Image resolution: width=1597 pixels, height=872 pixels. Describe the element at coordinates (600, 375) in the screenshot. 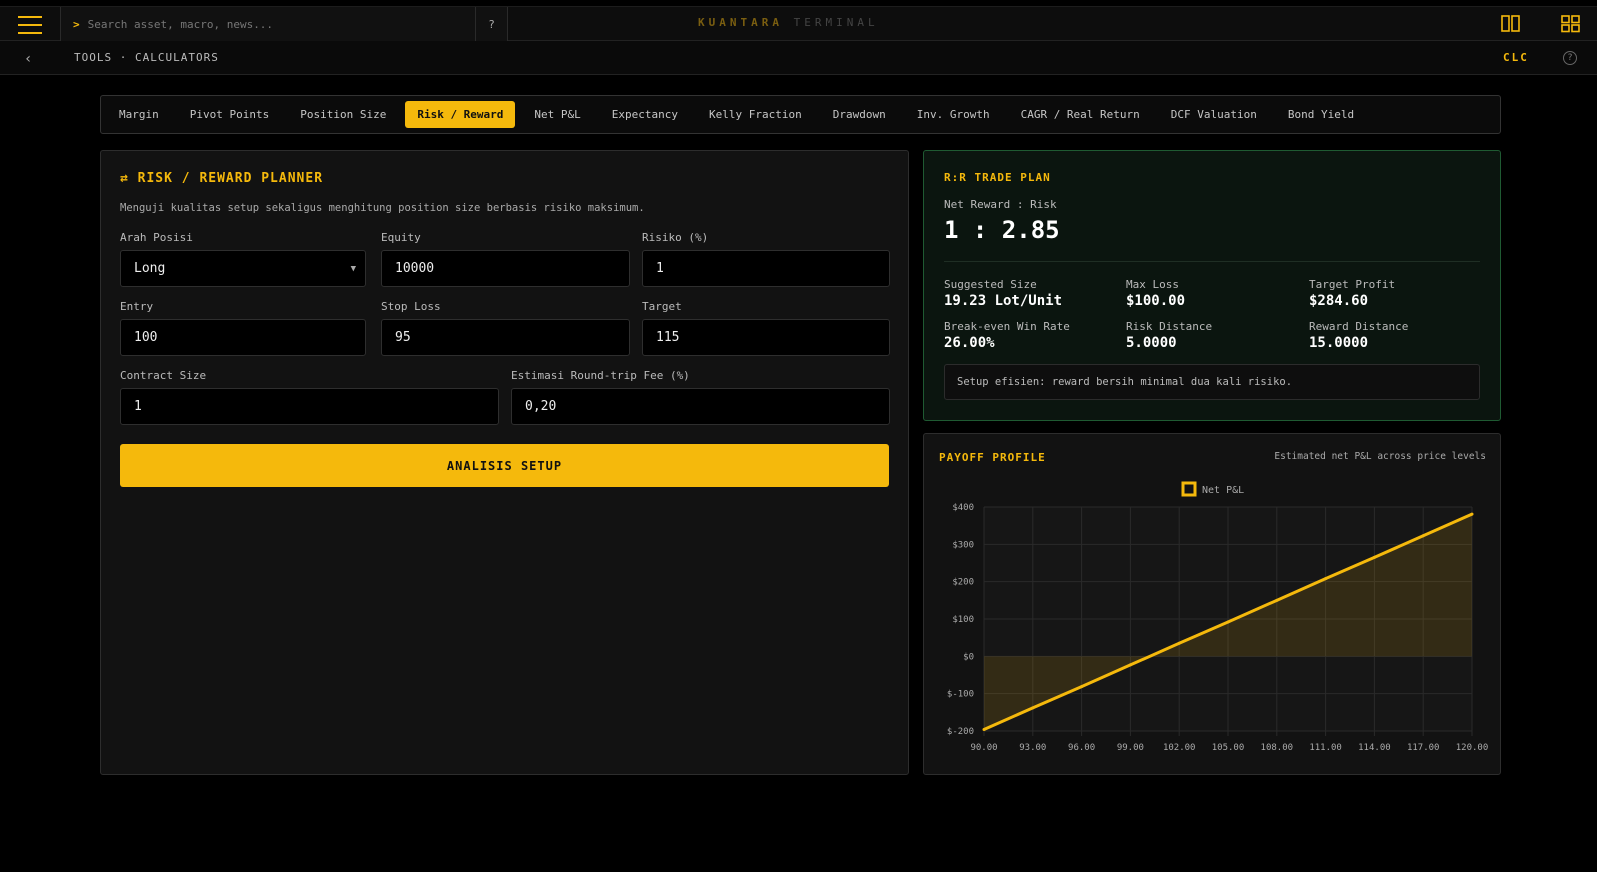

I see `fee-label: Estimasi Round-trip Fee (%)` at that location.